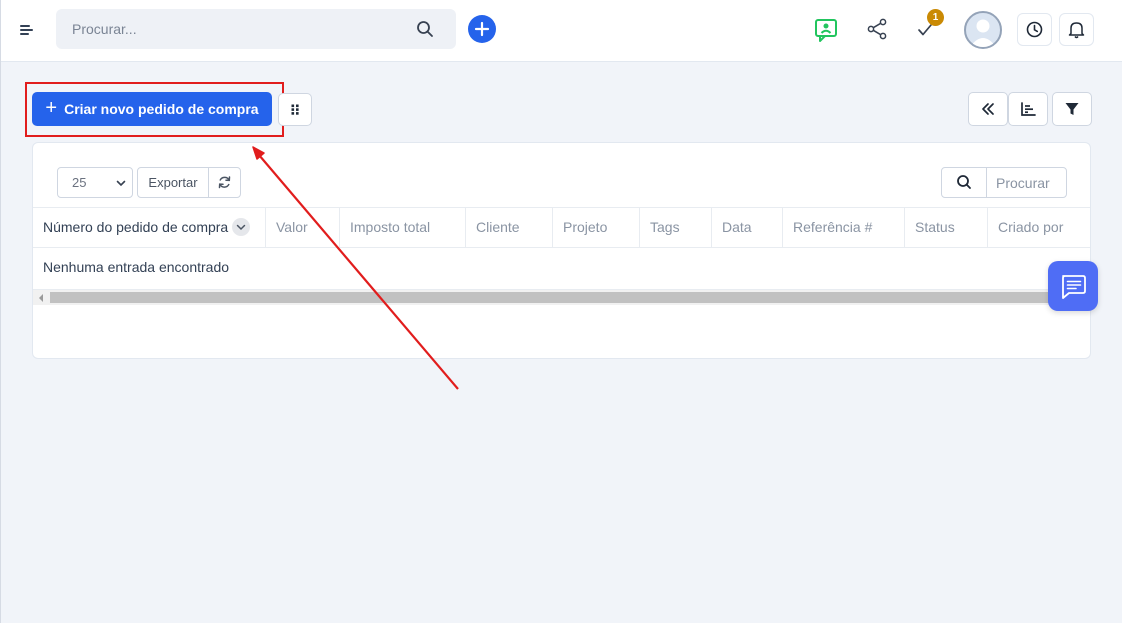 The image size is (1122, 623). I want to click on plus-icon: +, so click(51, 108).